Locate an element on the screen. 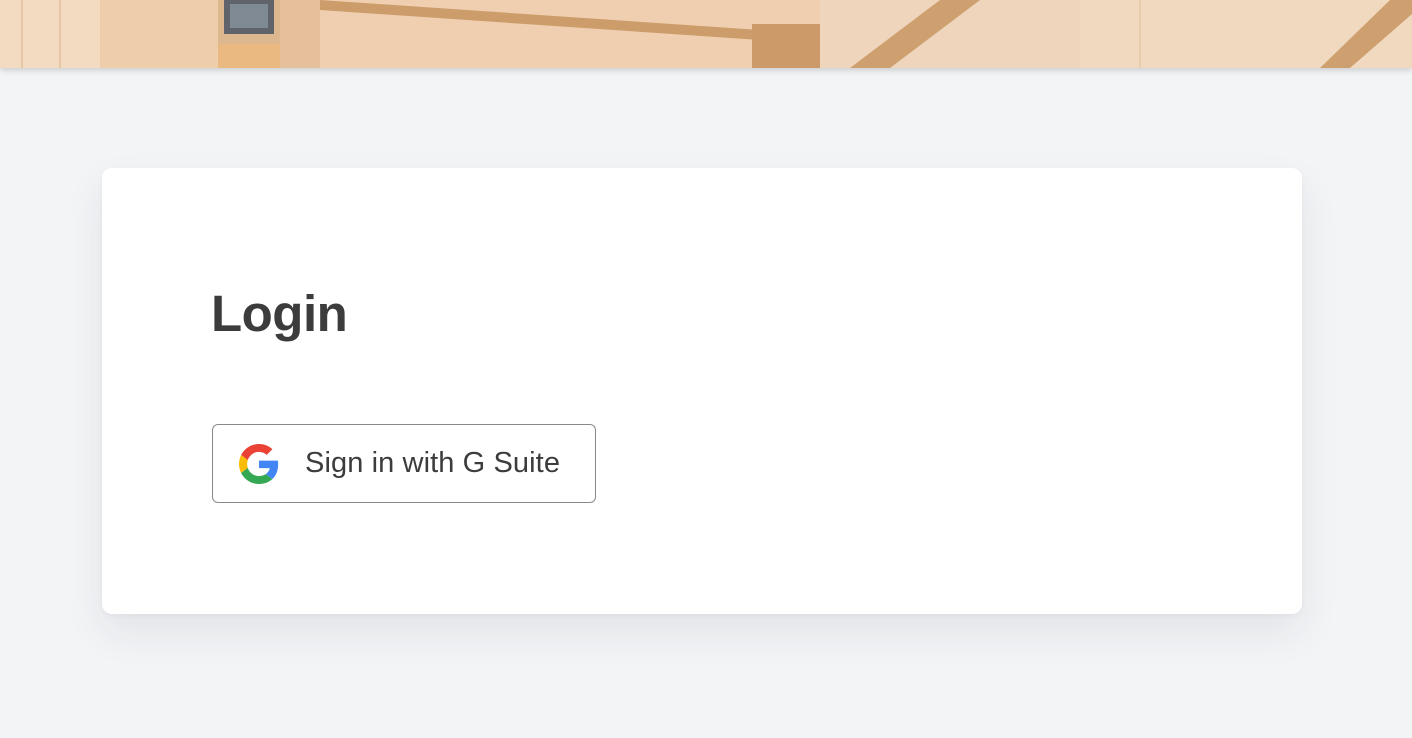 This screenshot has width=1412, height=738. hero-banner-image is located at coordinates (706, 34).